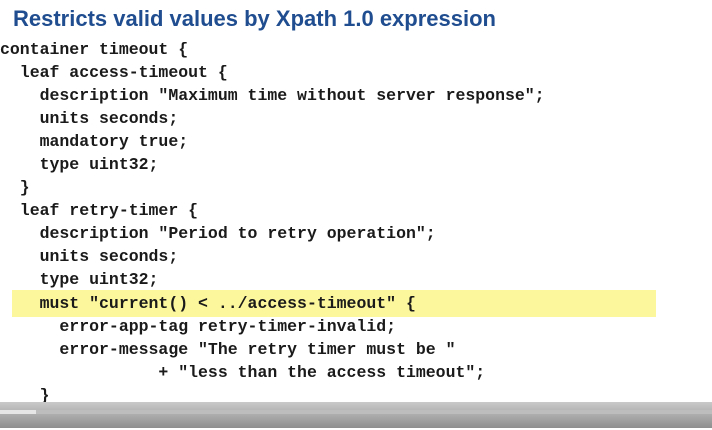 This screenshot has height=430, width=712. I want to click on code-line: + "less than the access timeout";, so click(243, 372).